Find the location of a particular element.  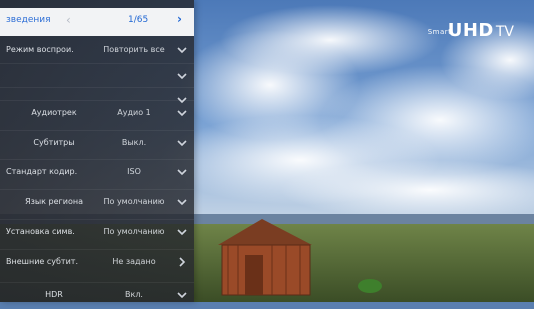

uhd-tv-logo: Smart UHD TV is located at coordinates (471, 30).